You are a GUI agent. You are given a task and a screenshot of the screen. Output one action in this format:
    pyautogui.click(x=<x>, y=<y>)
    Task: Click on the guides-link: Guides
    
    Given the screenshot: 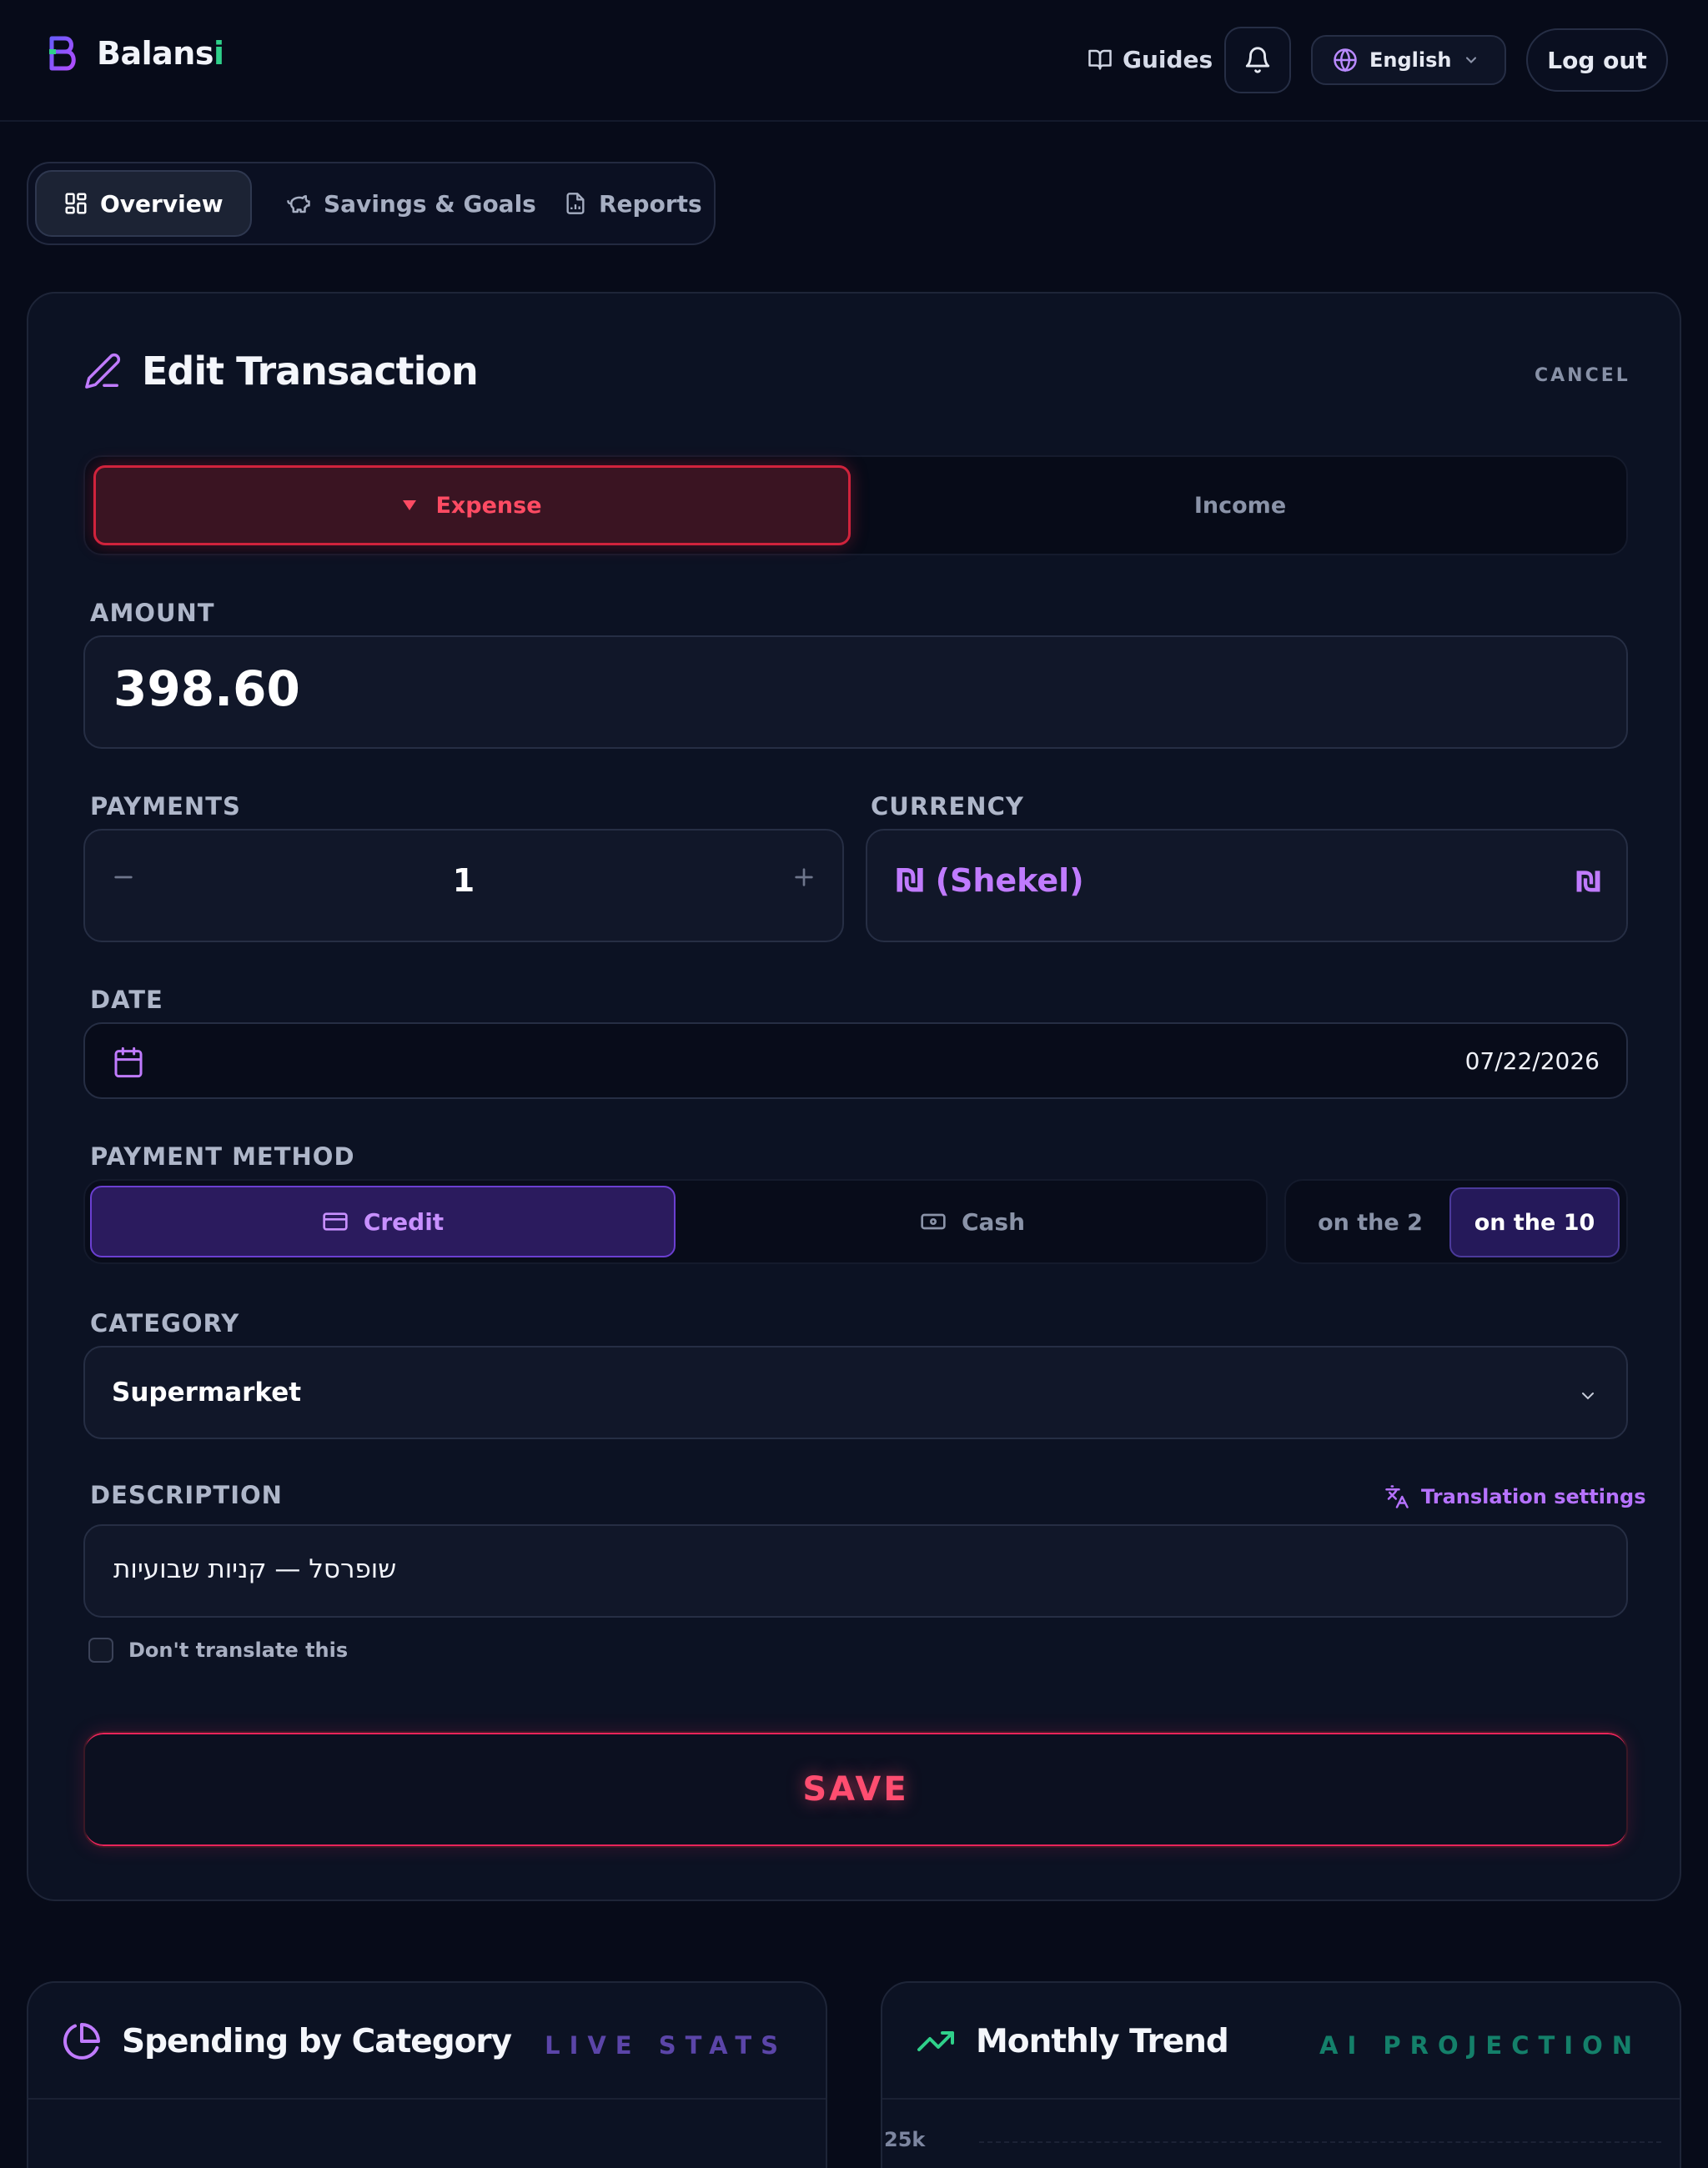 What is the action you would take?
    pyautogui.click(x=1150, y=59)
    